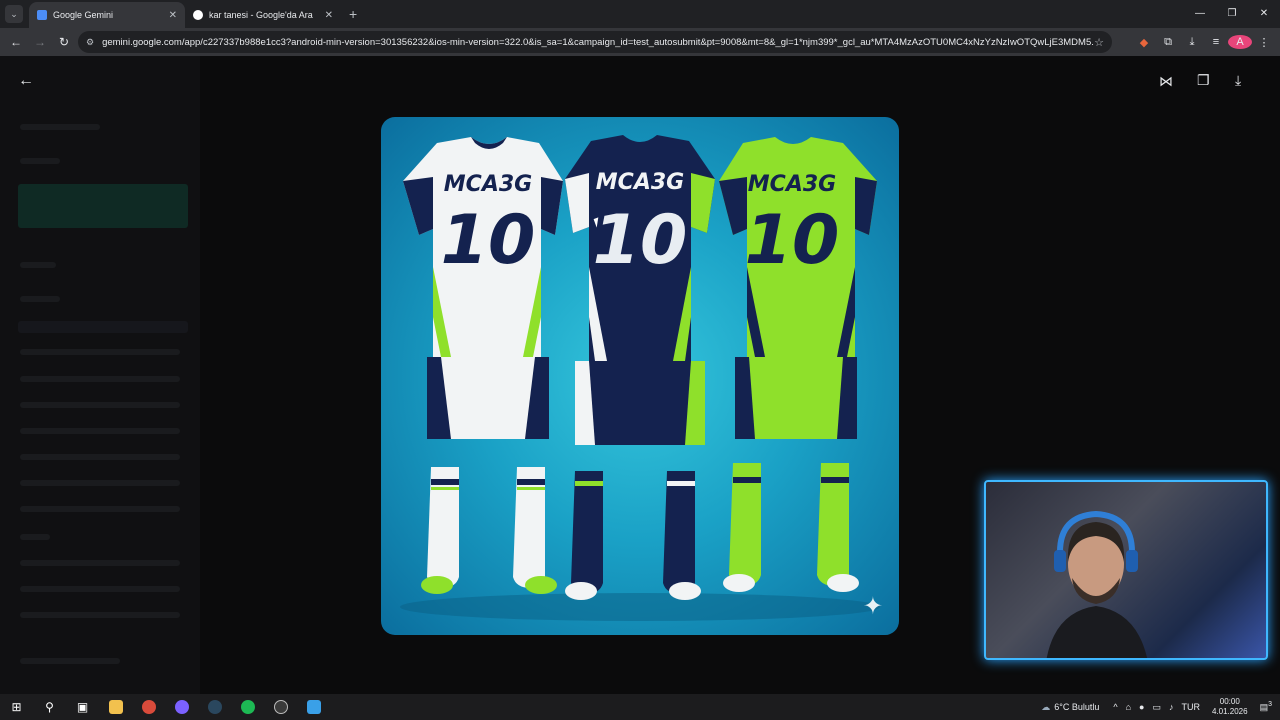  What do you see at coordinates (640, 182) in the screenshot?
I see `navy-kit-brand: MCA3G` at bounding box center [640, 182].